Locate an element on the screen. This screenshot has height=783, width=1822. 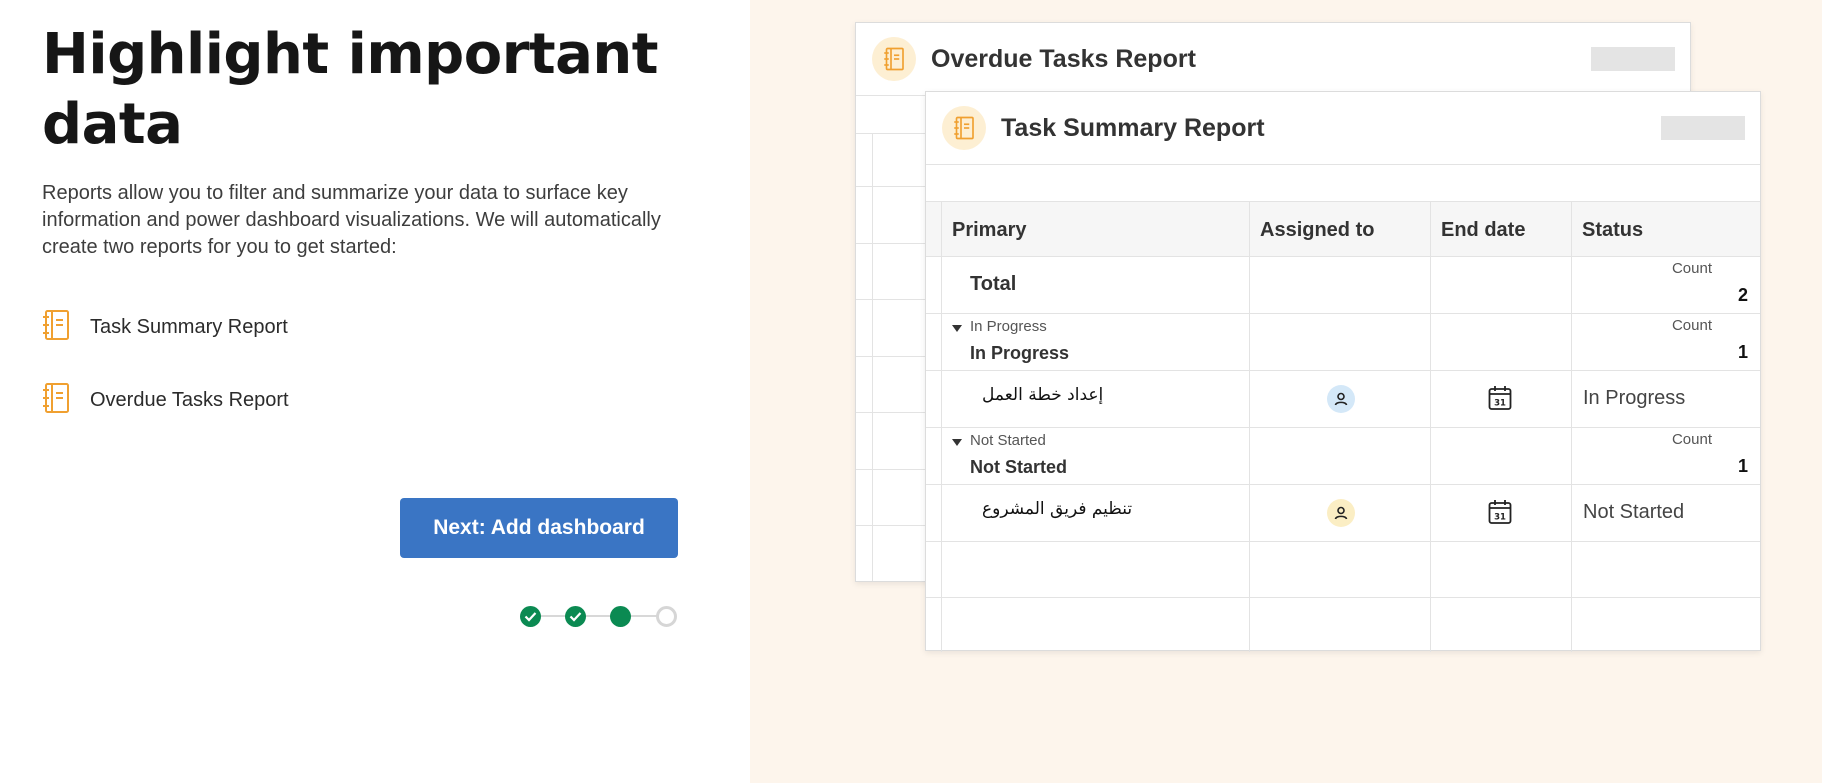
report-list-item-overdue-tasks: Overdue Tasks Report is located at coordinates (165, 400).